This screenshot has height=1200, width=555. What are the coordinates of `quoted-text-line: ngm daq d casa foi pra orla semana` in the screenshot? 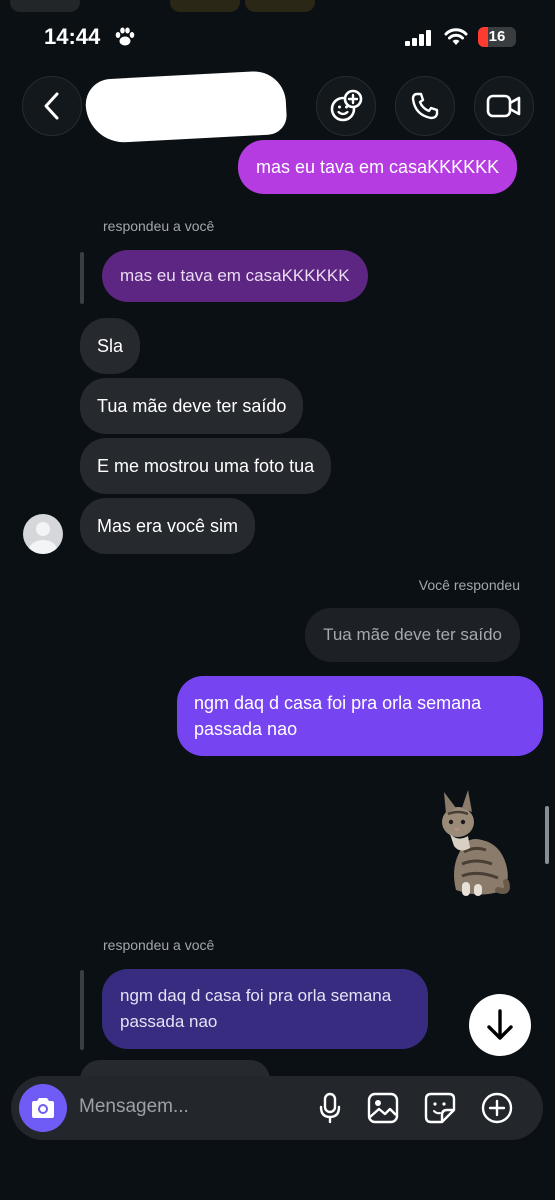 It's located at (256, 995).